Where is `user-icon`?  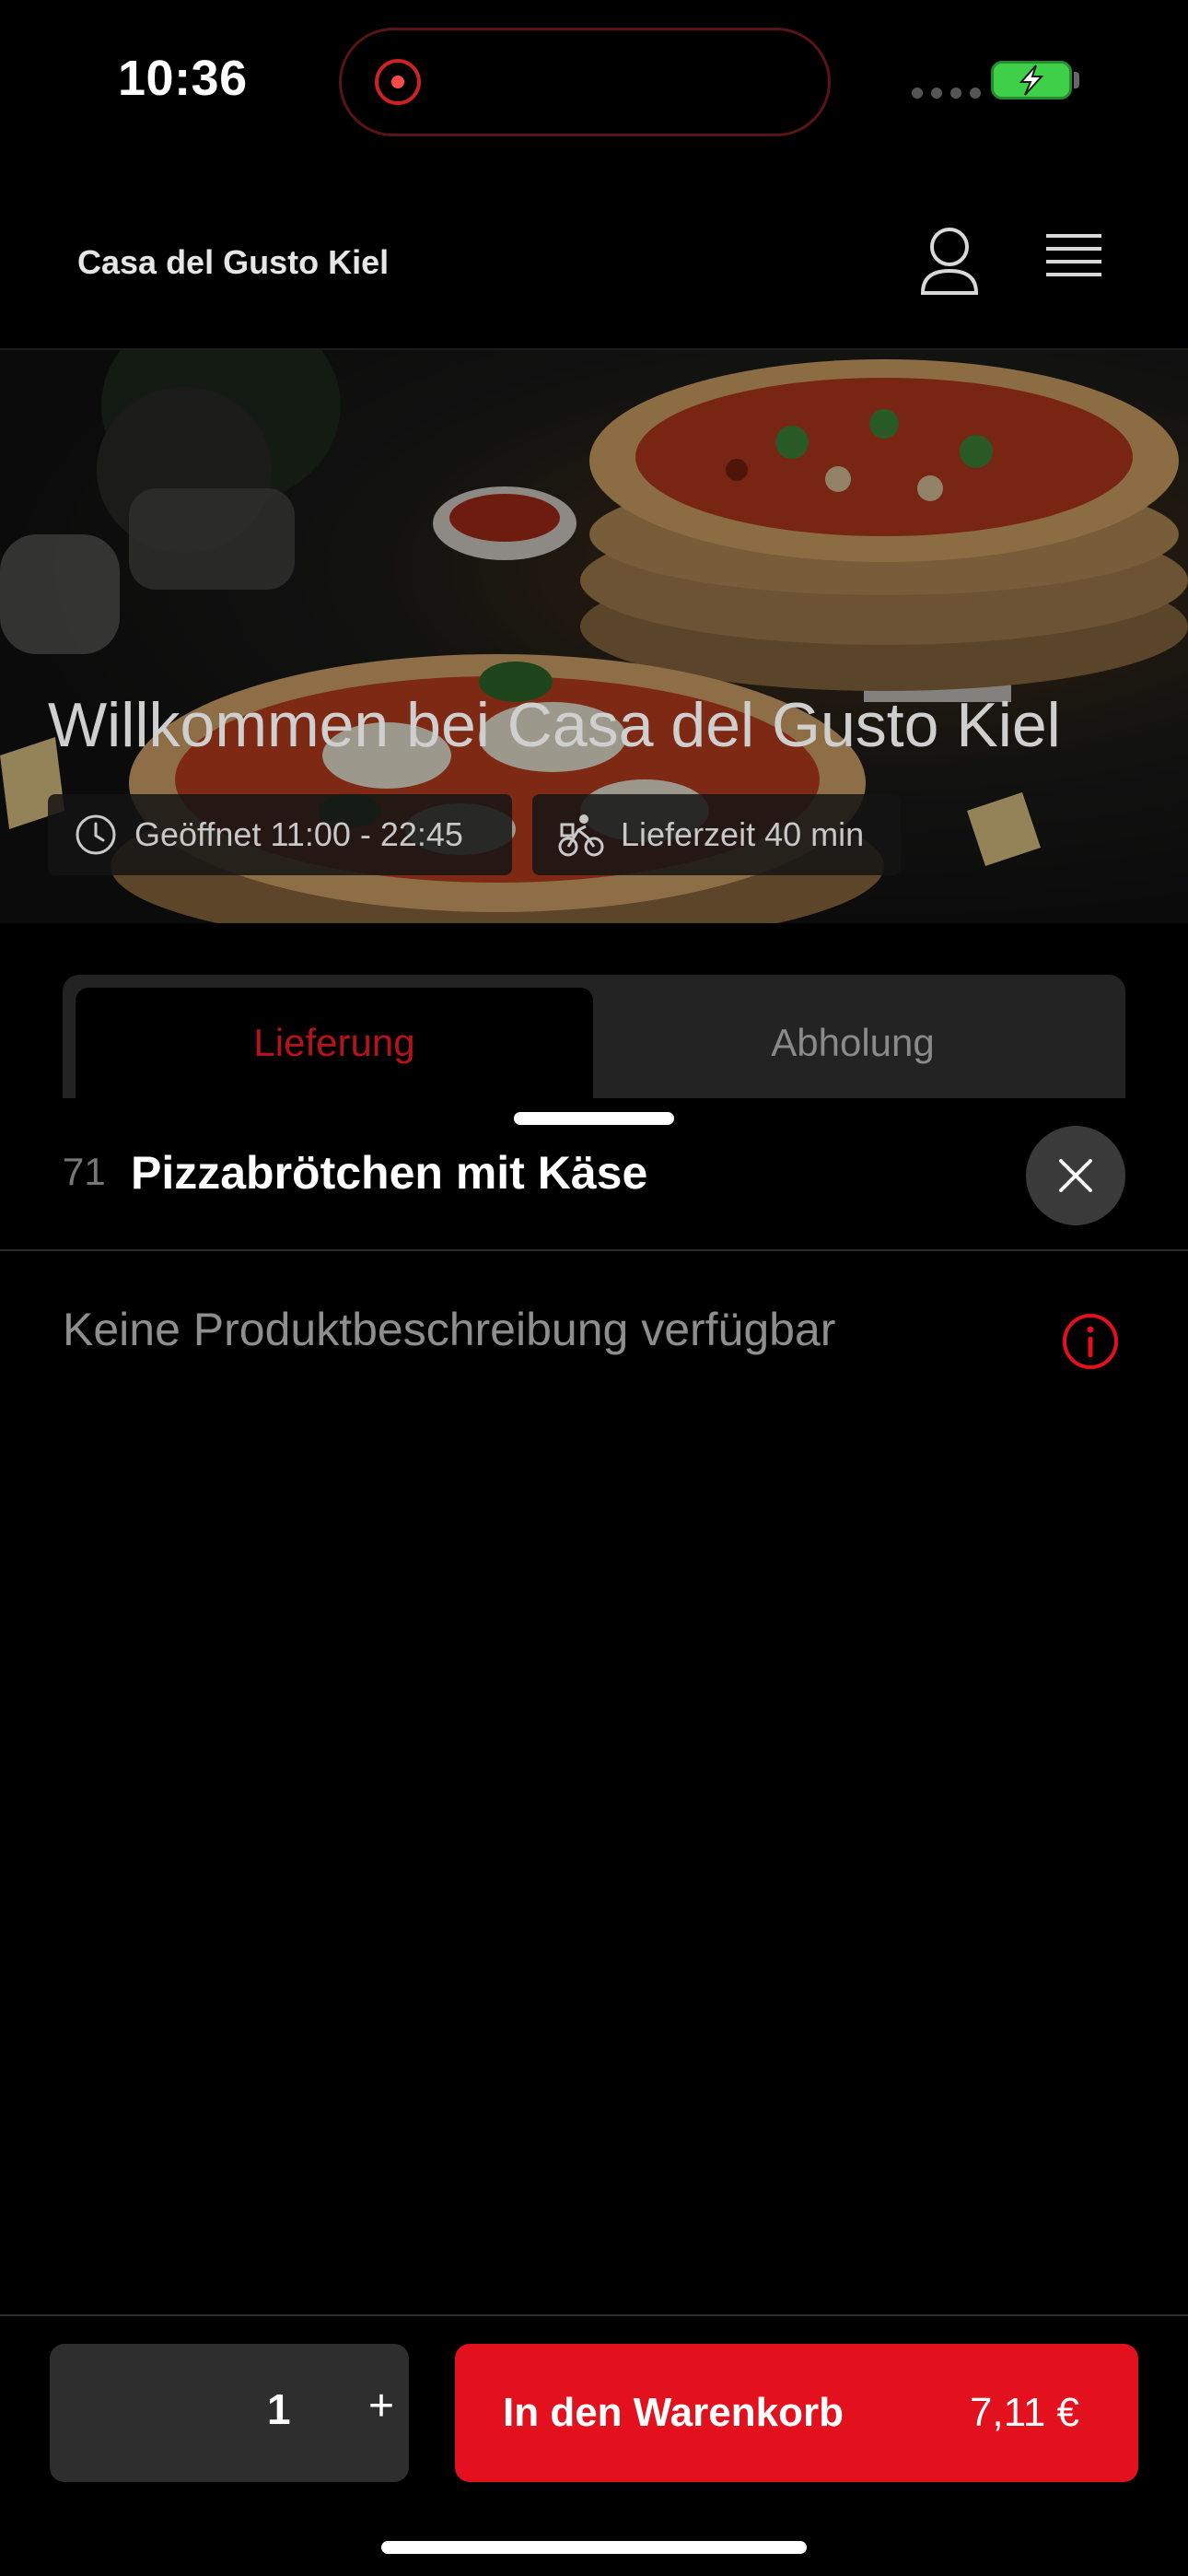
user-icon is located at coordinates (949, 262).